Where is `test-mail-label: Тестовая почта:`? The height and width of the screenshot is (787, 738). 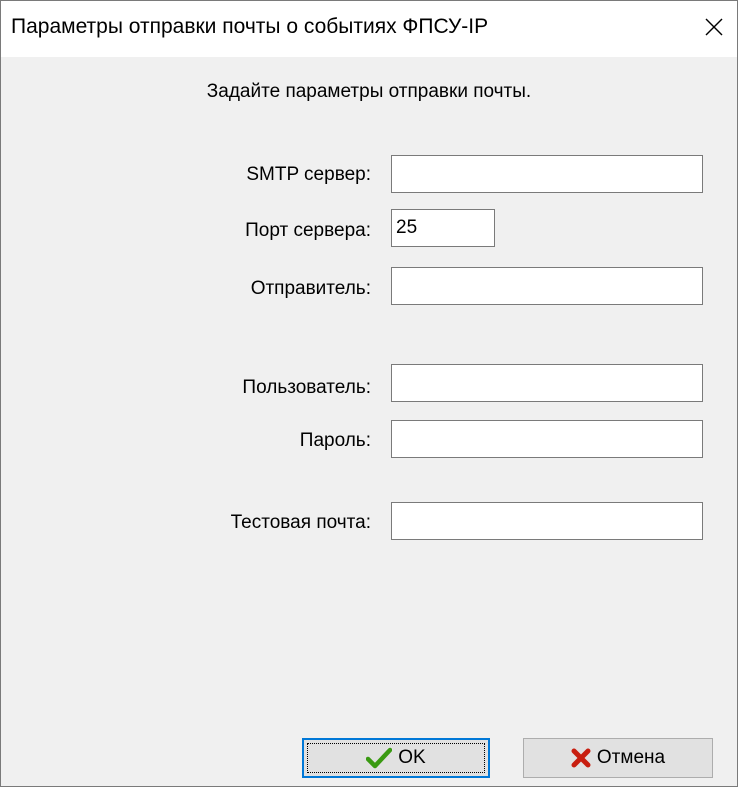 test-mail-label: Тестовая почта: is located at coordinates (300, 522).